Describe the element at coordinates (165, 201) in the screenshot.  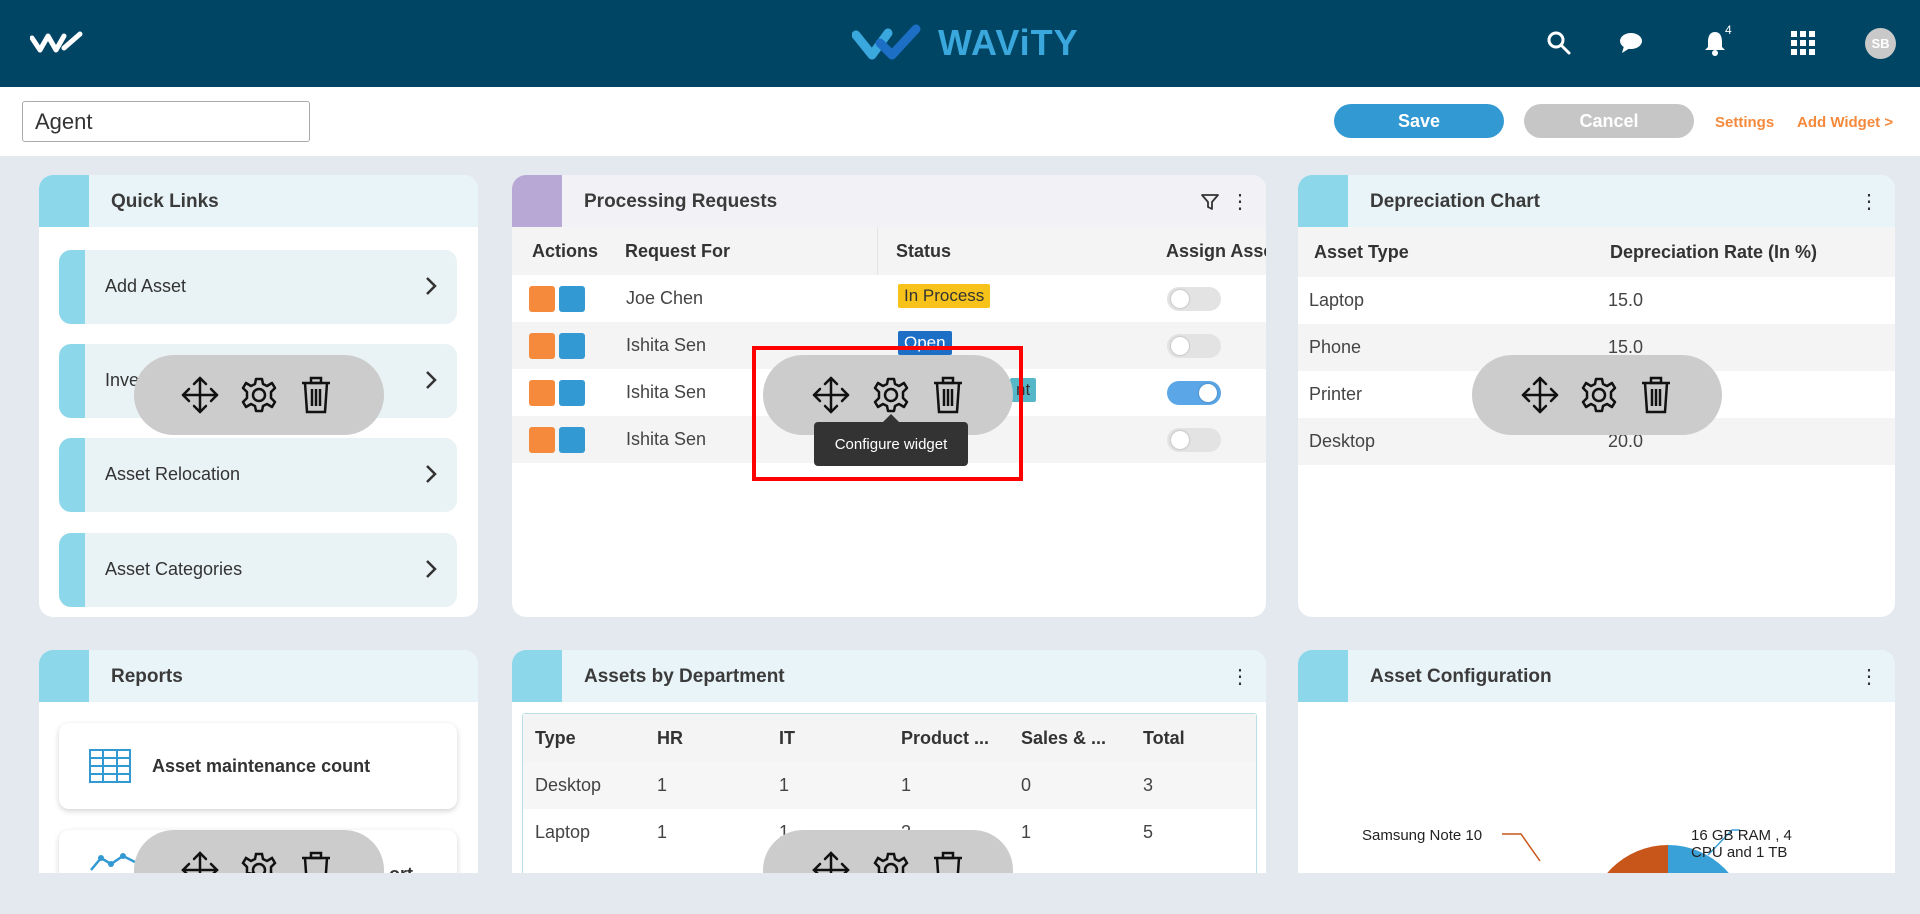
I see `widget-title: Quick Links` at that location.